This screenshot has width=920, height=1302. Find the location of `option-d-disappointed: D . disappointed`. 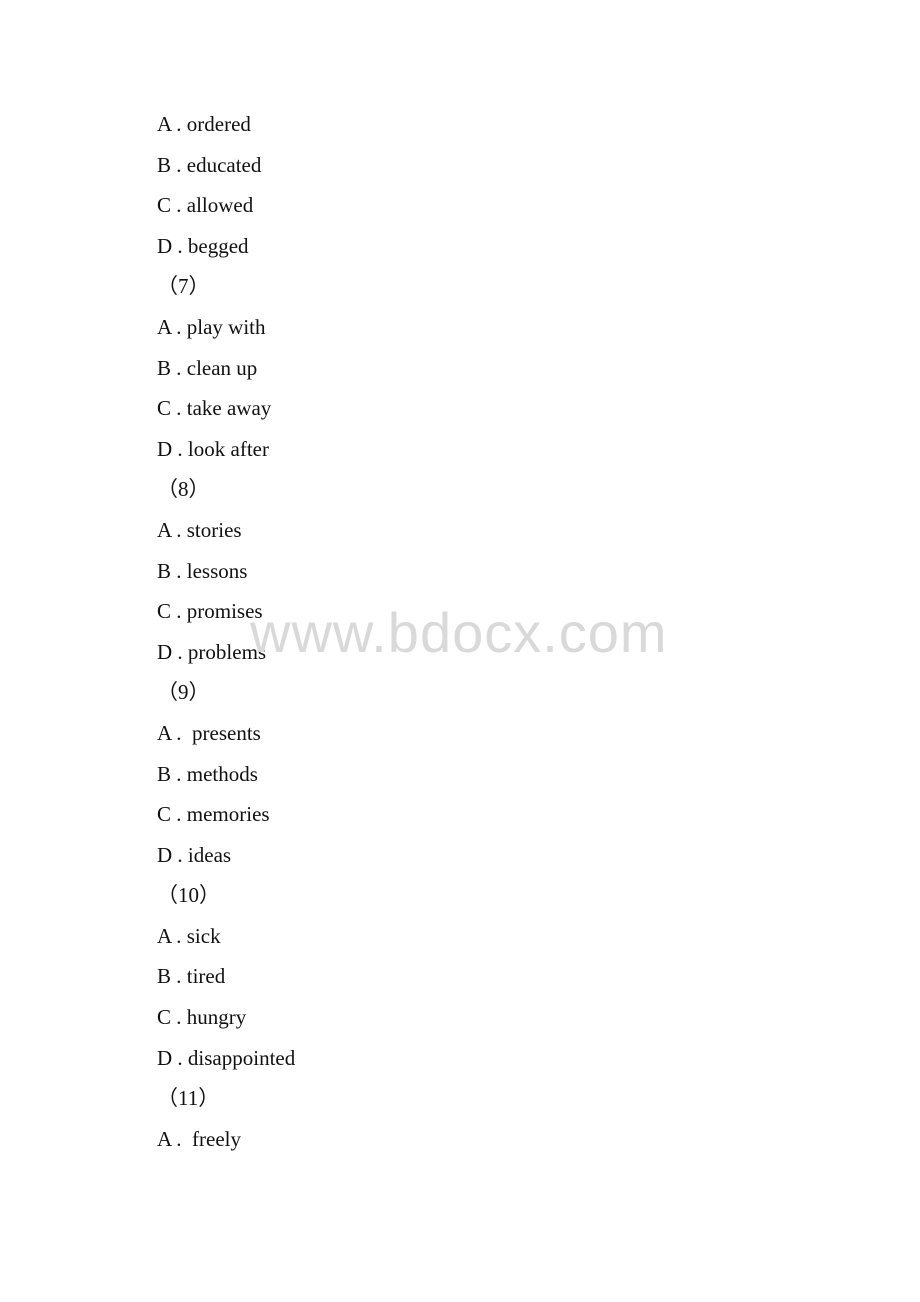

option-d-disappointed: D . disappointed is located at coordinates (226, 1057).